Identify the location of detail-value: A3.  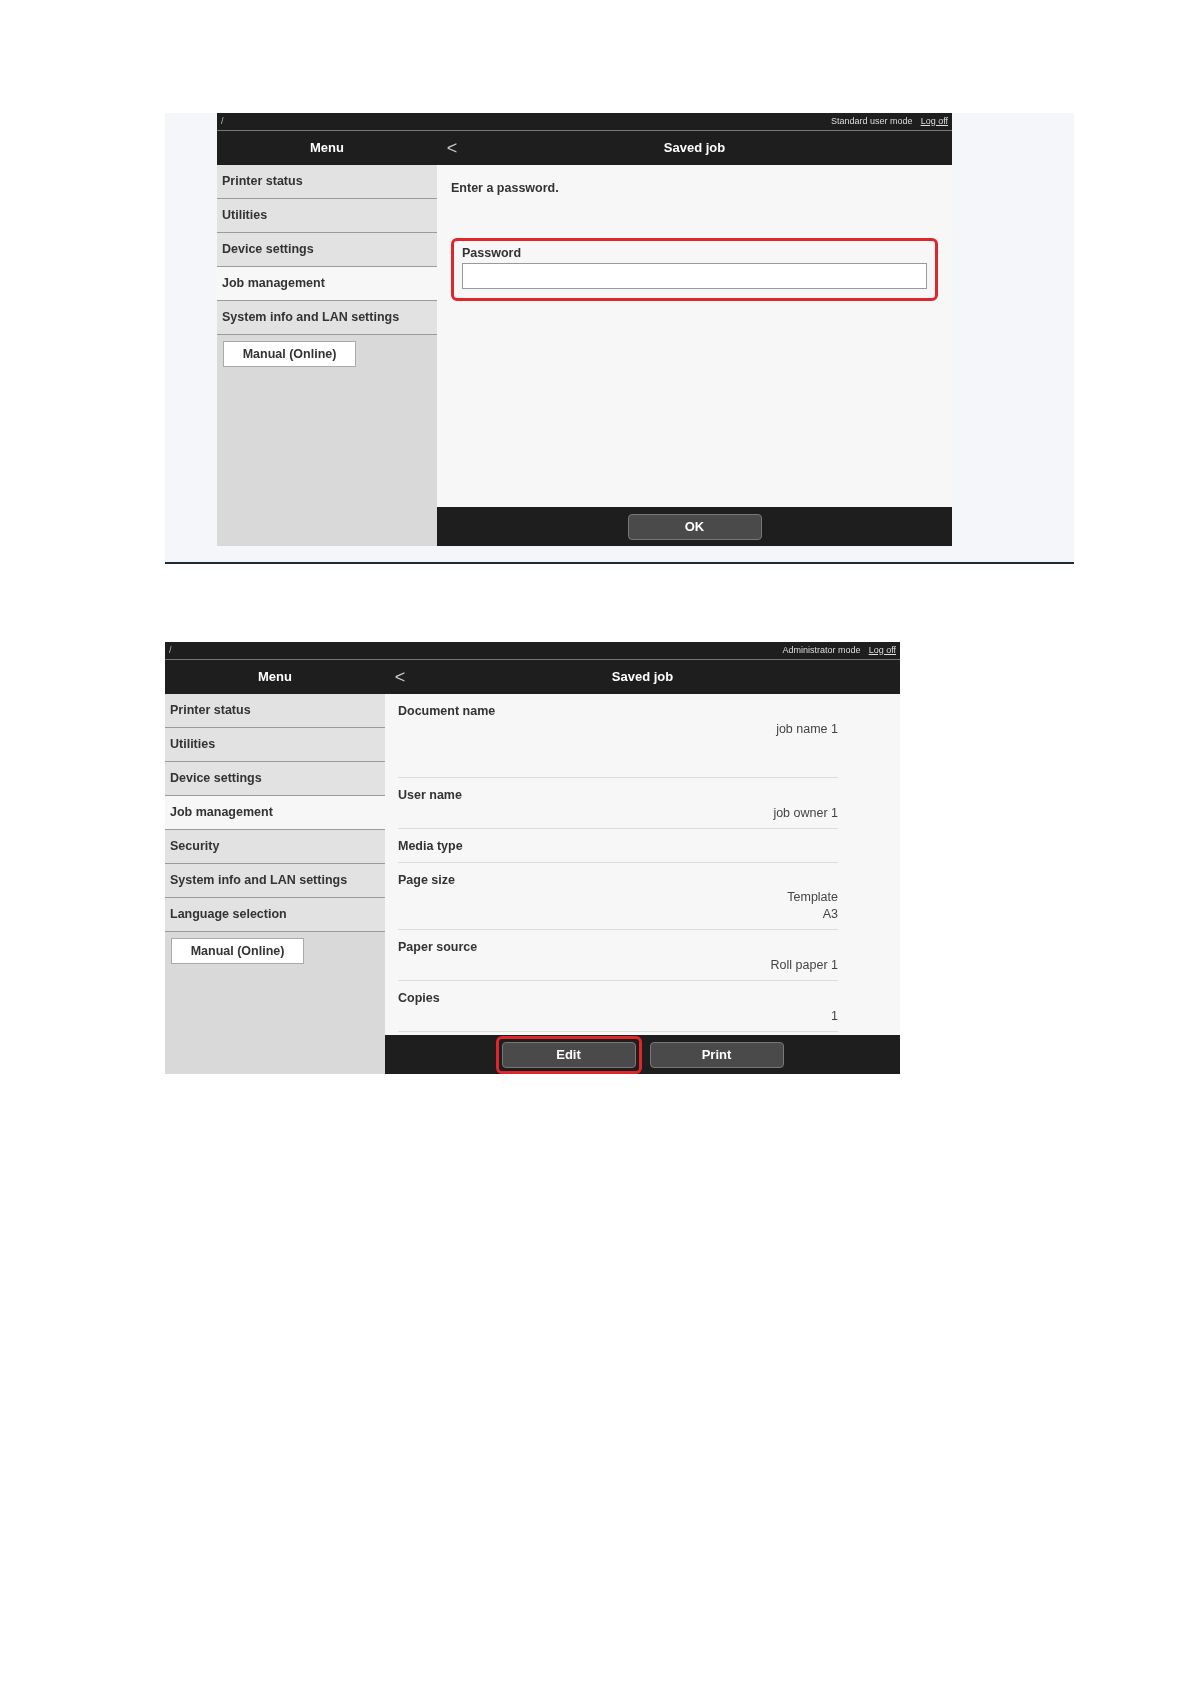
(830, 915).